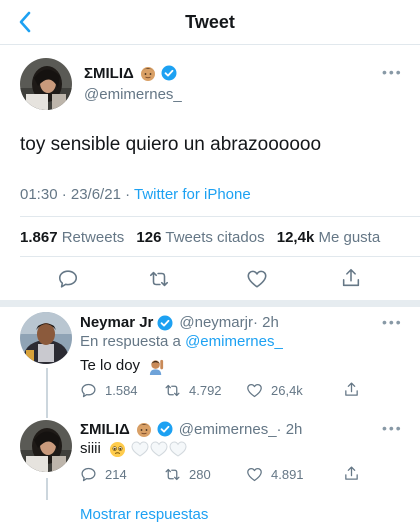 The width and height of the screenshot is (420, 532). I want to click on page-title: Tweet, so click(210, 22).